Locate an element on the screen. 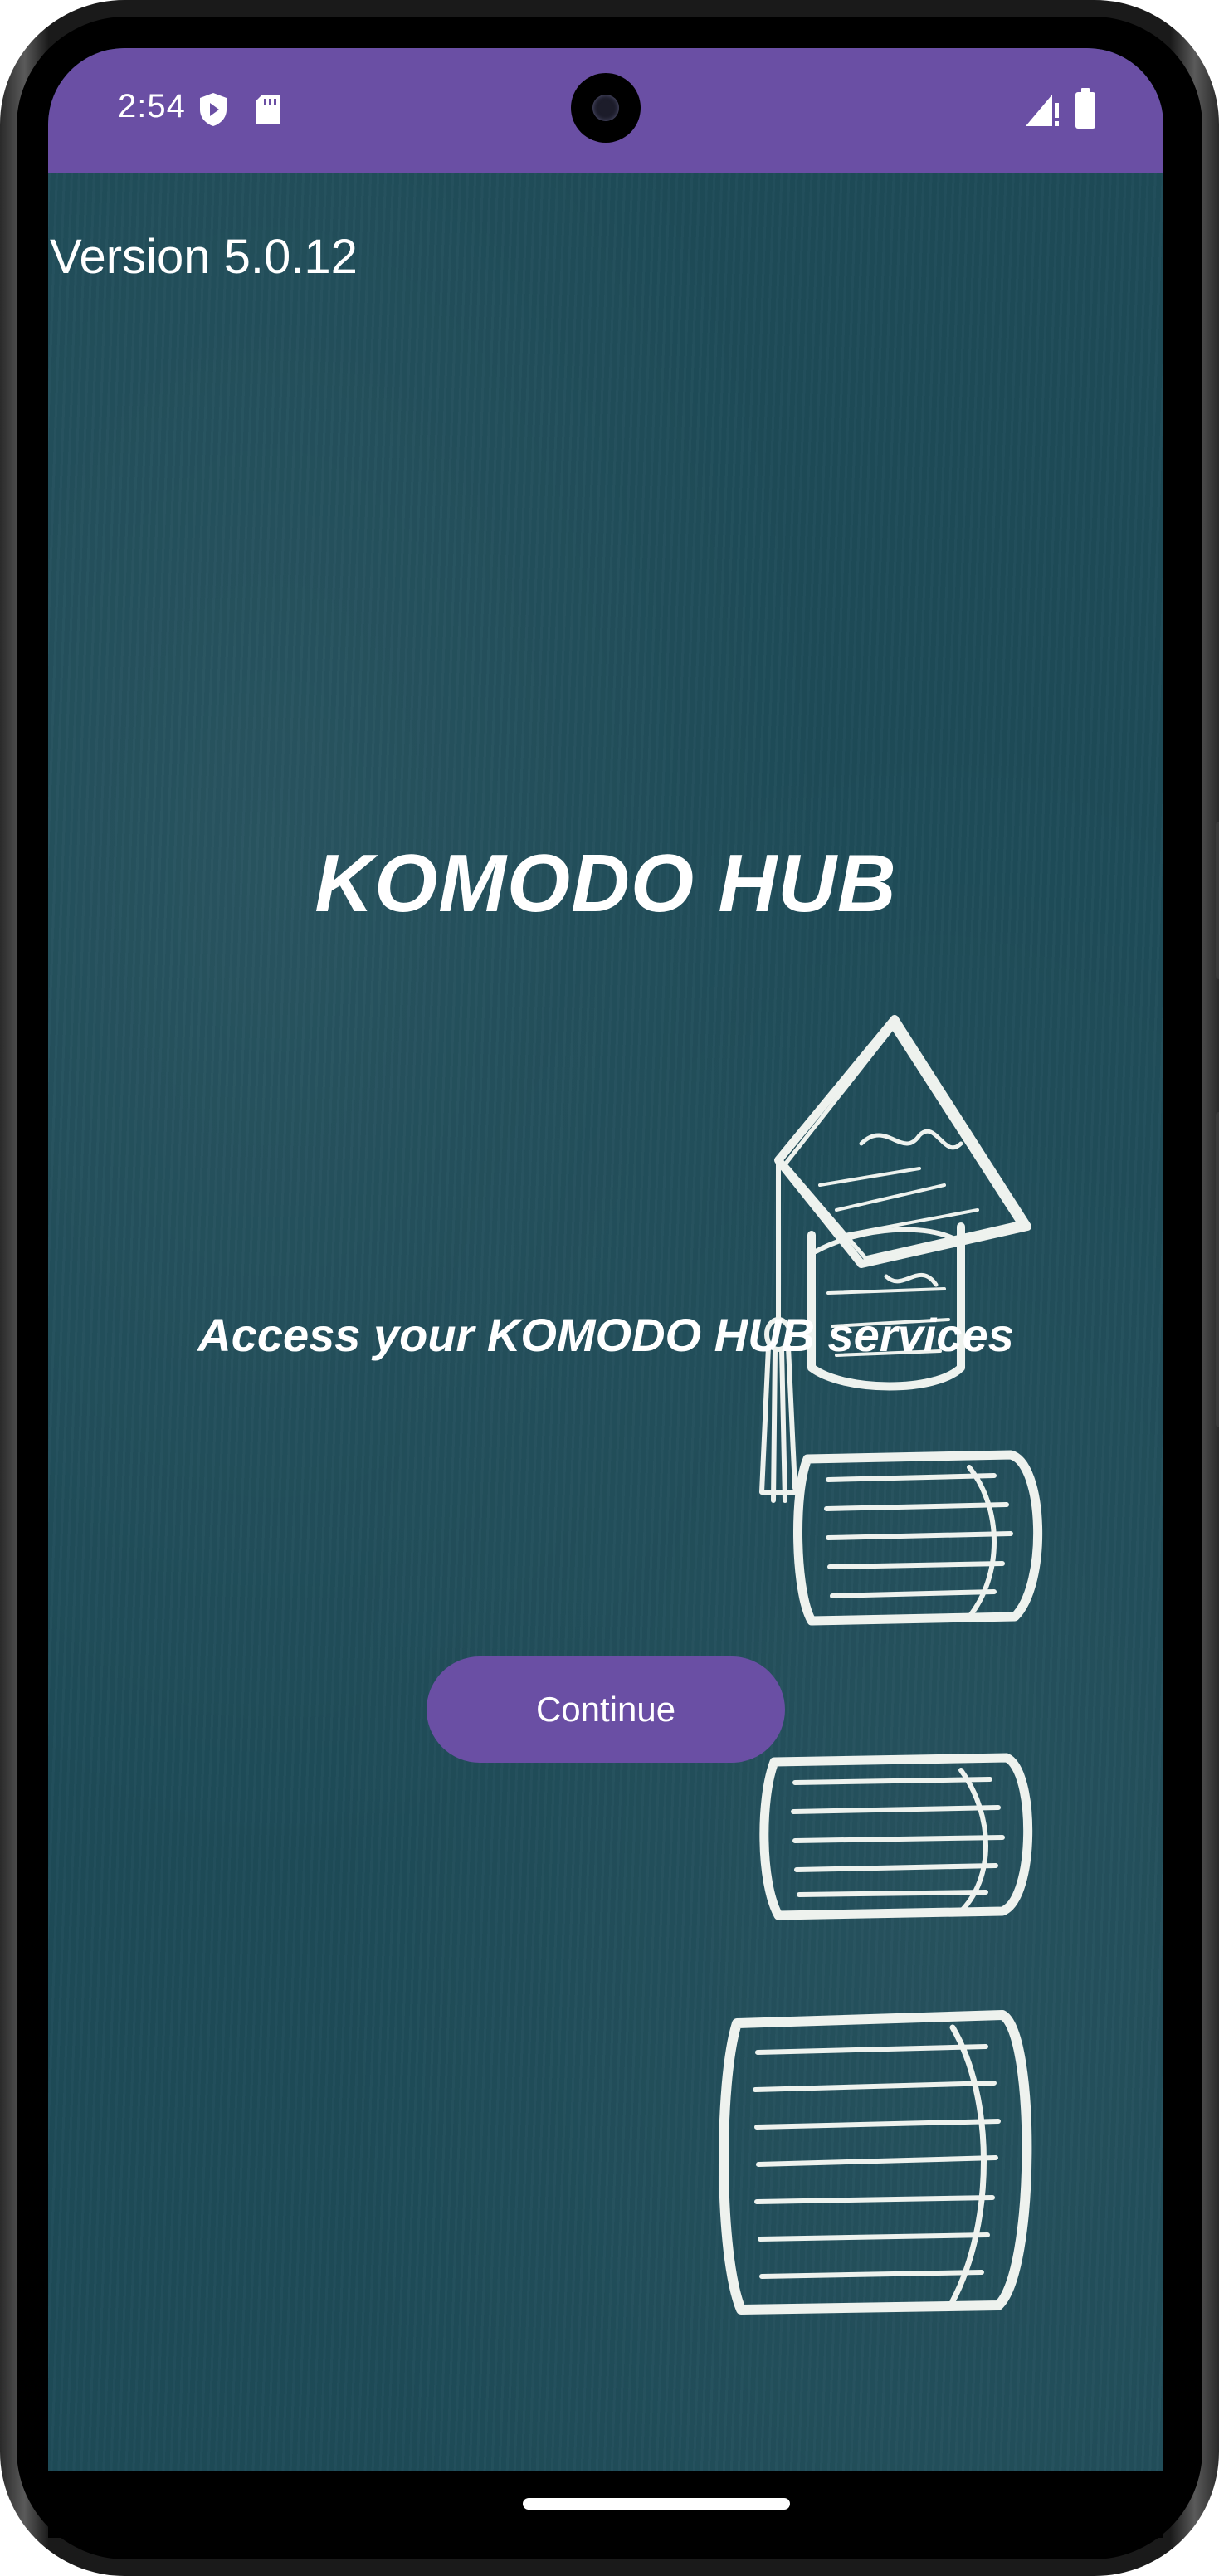  power-button is located at coordinates (1218, 1270).